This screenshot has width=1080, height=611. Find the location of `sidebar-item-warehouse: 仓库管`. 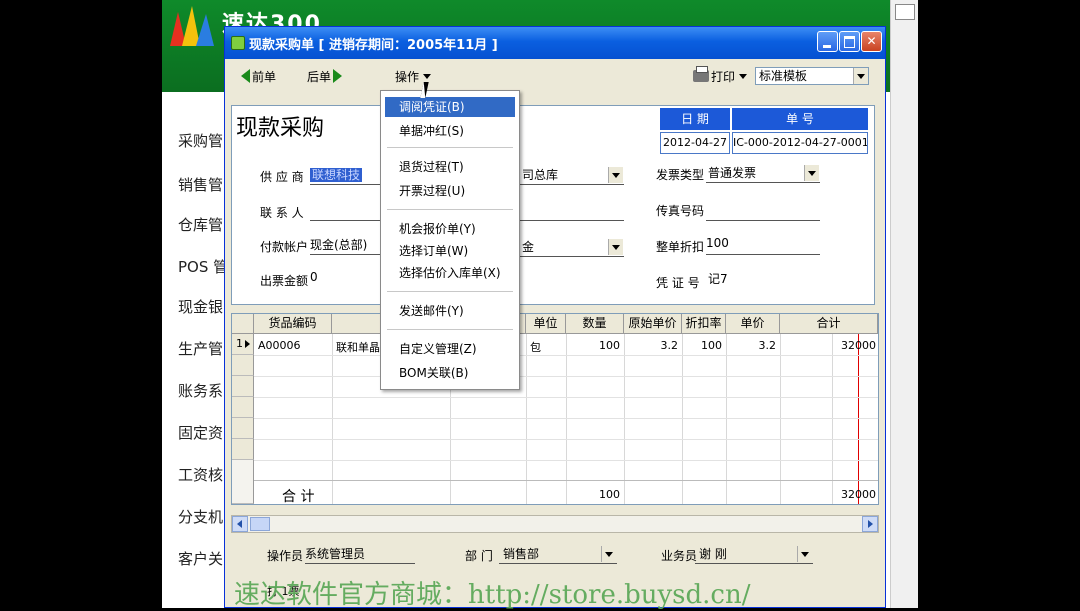

sidebar-item-warehouse: 仓库管 is located at coordinates (200, 224).